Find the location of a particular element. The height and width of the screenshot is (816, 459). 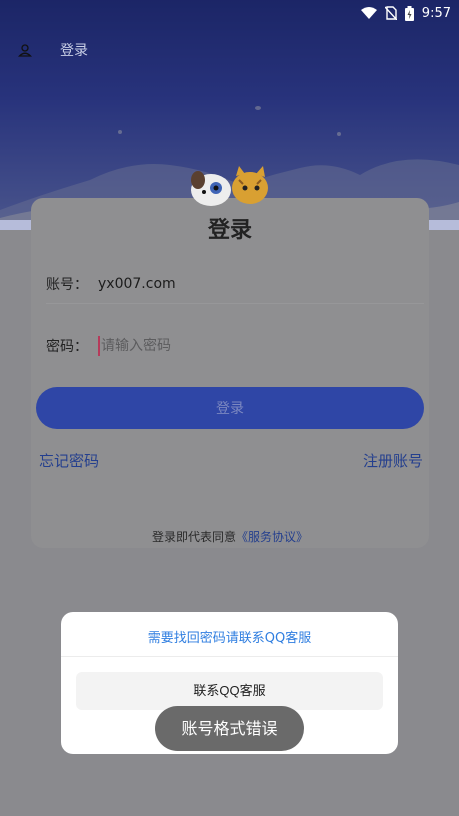

account-input: yx007.com is located at coordinates (137, 284).